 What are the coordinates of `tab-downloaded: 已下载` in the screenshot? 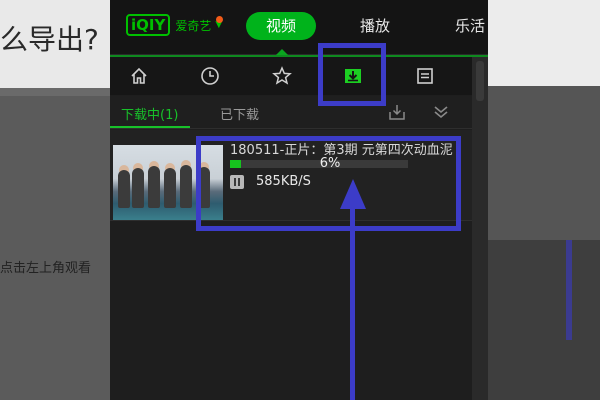 It's located at (239, 113).